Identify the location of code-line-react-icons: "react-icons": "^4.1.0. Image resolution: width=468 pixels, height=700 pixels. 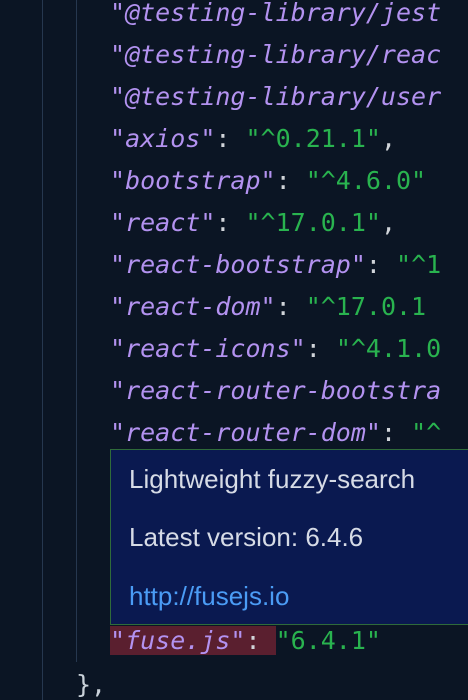
(275, 349).